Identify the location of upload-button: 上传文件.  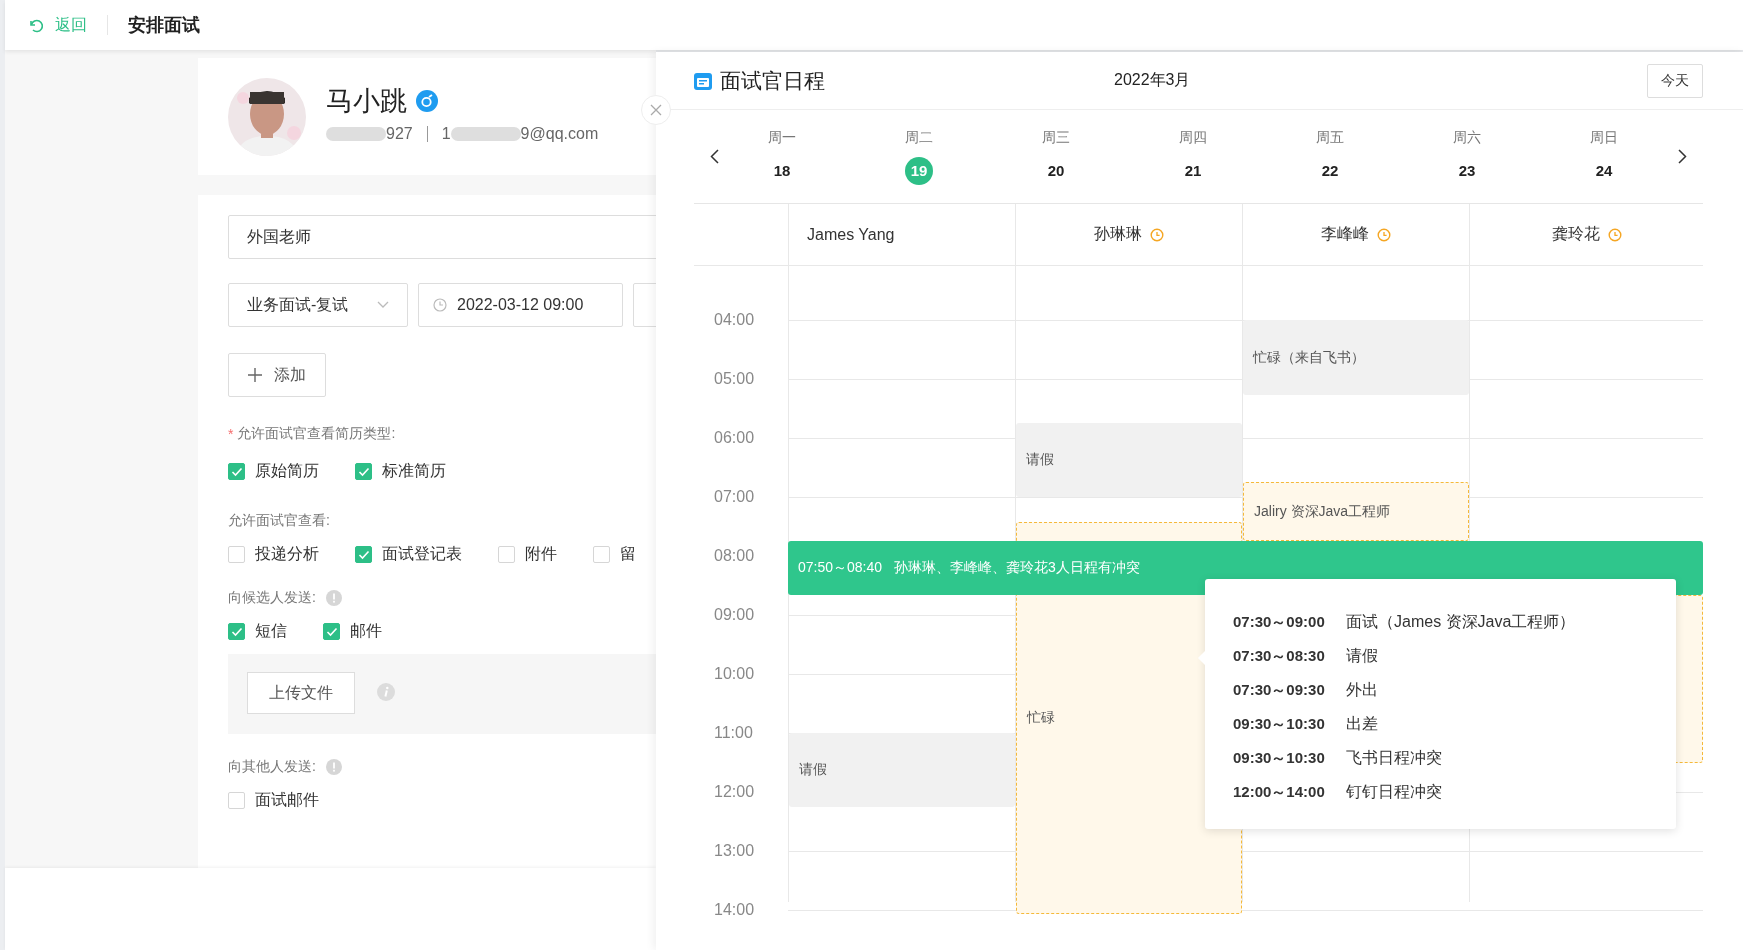
(301, 693).